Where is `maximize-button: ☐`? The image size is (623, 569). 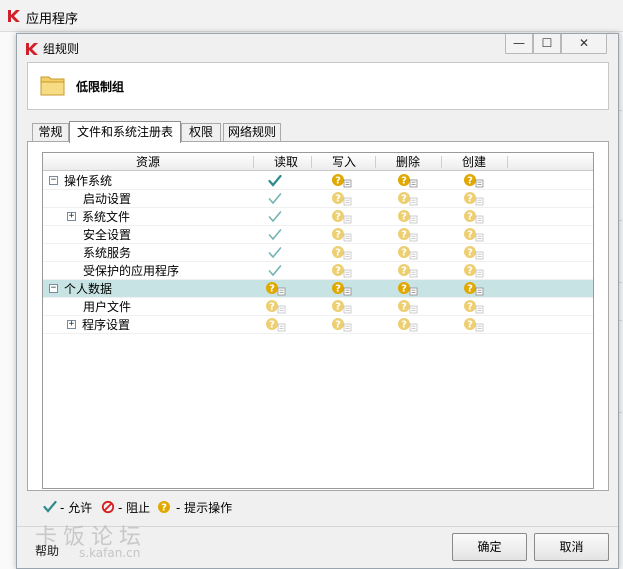
maximize-button: ☐ is located at coordinates (547, 44).